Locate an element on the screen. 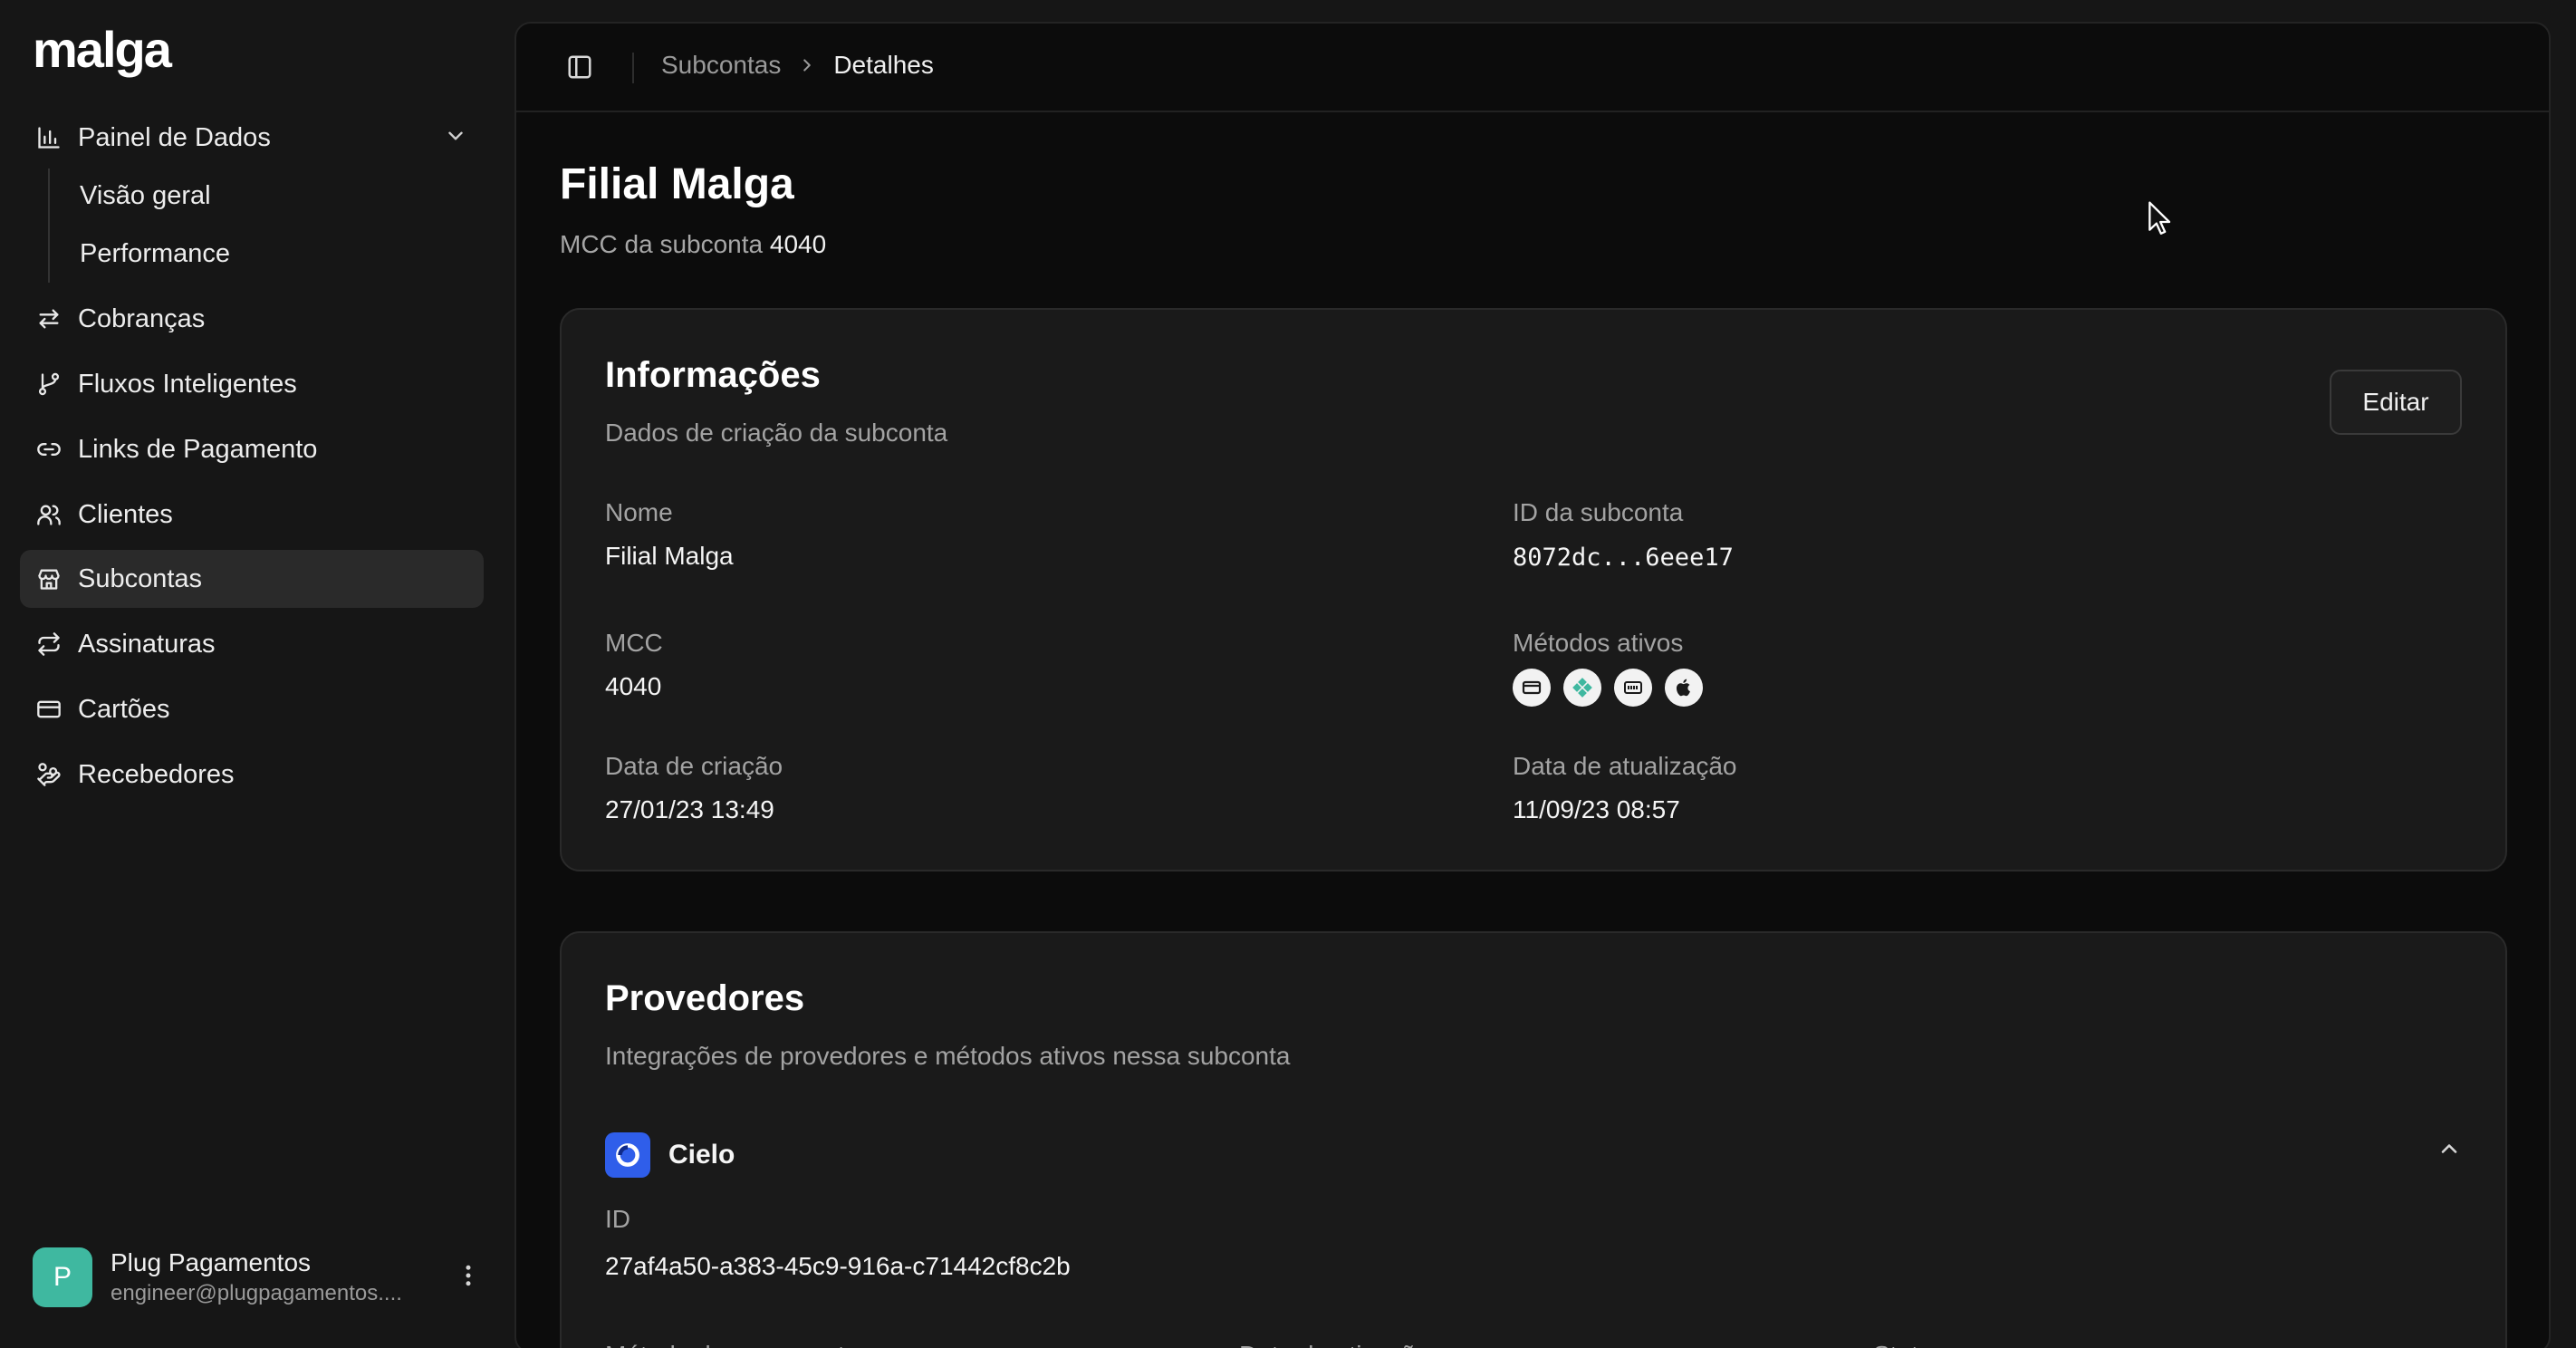  breadcrumb: Subcontas Detalhes is located at coordinates (797, 65).